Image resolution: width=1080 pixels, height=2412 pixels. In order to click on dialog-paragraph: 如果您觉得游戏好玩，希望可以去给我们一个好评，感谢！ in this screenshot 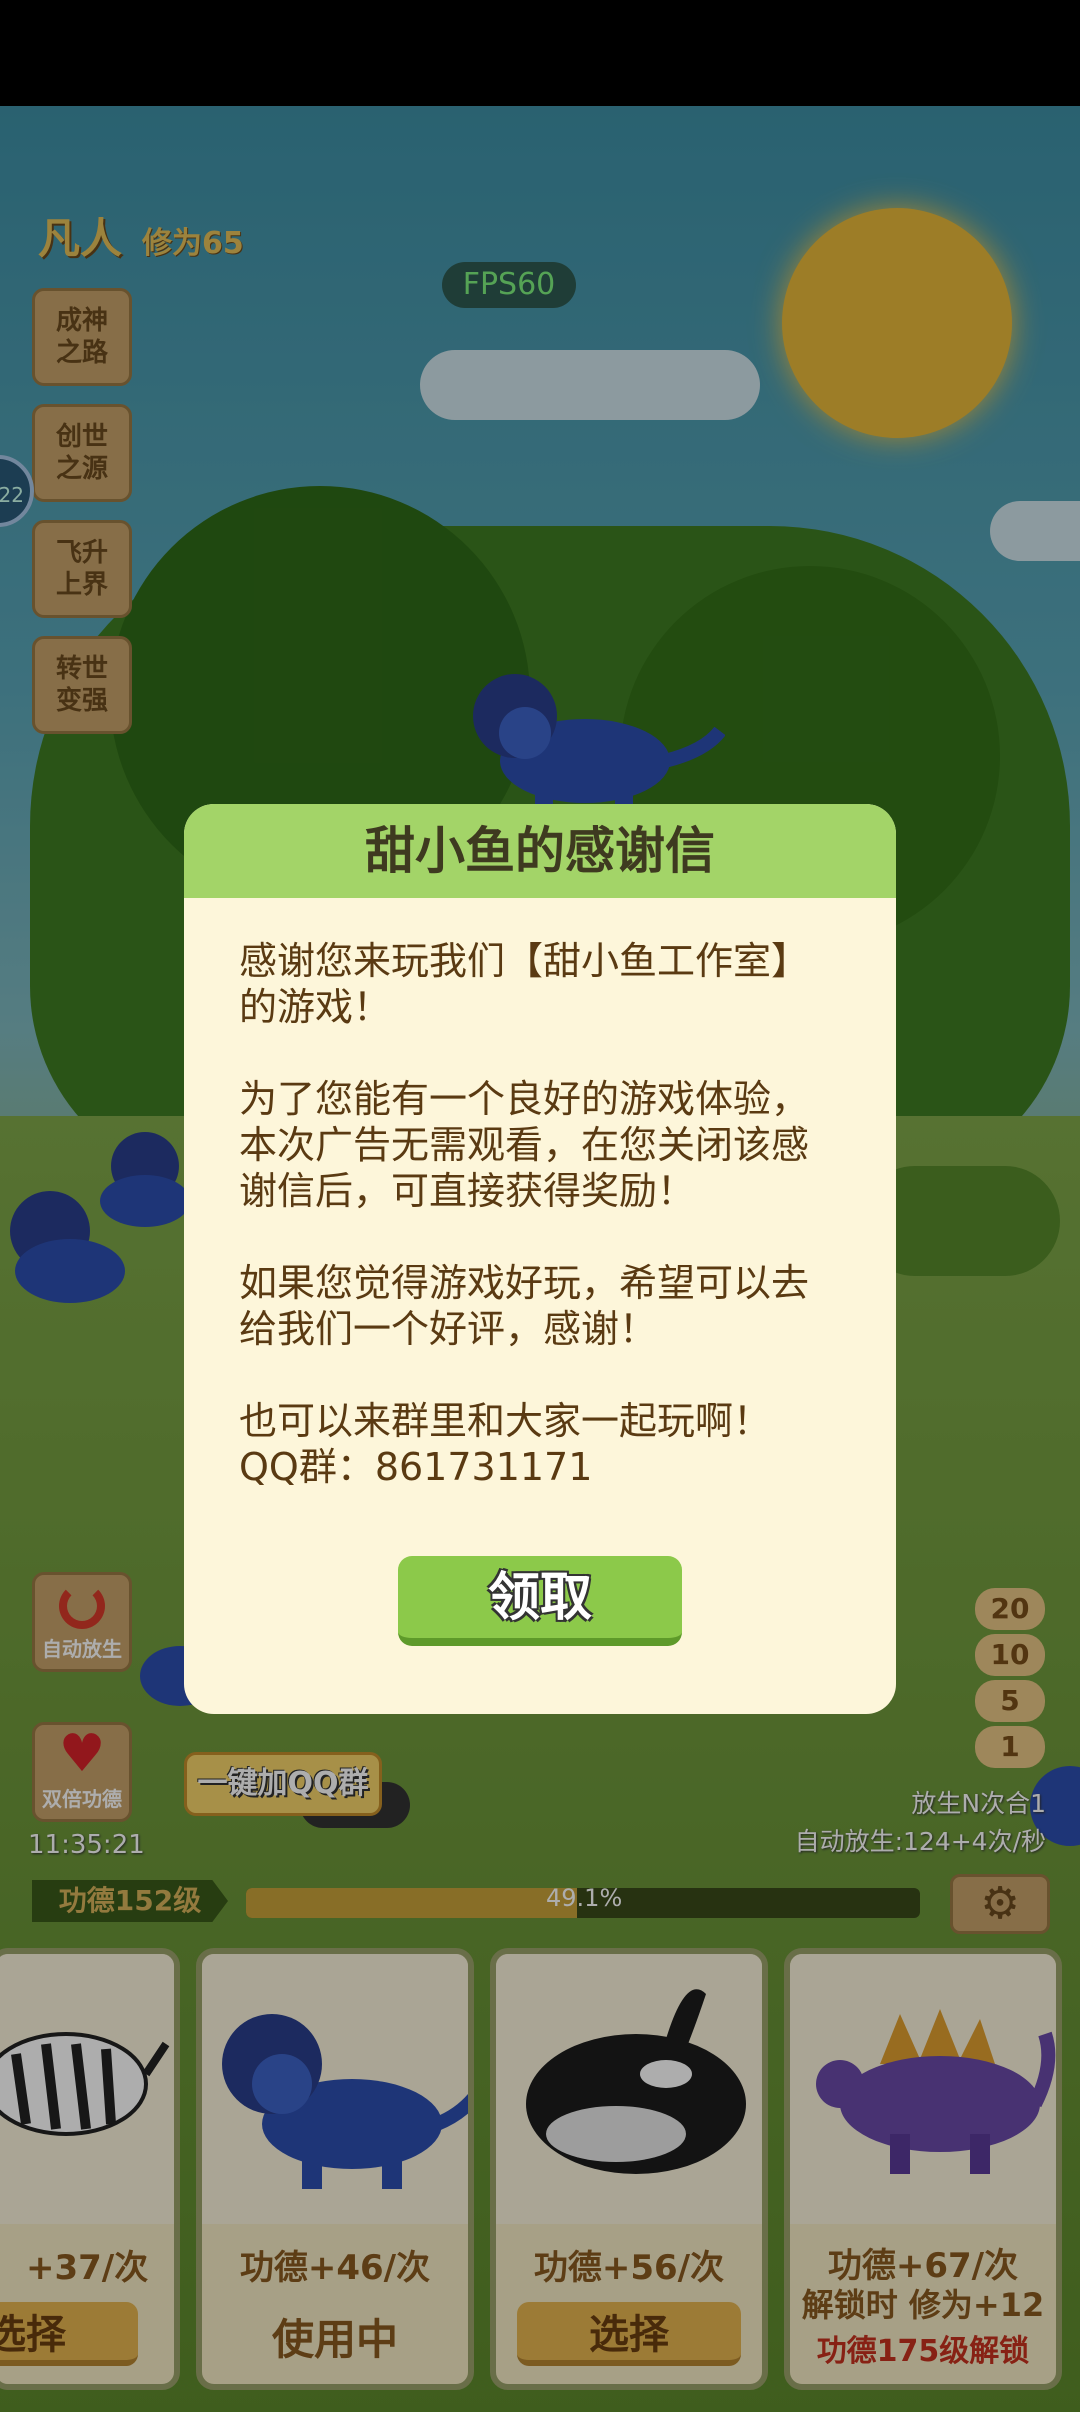, I will do `click(524, 1306)`.